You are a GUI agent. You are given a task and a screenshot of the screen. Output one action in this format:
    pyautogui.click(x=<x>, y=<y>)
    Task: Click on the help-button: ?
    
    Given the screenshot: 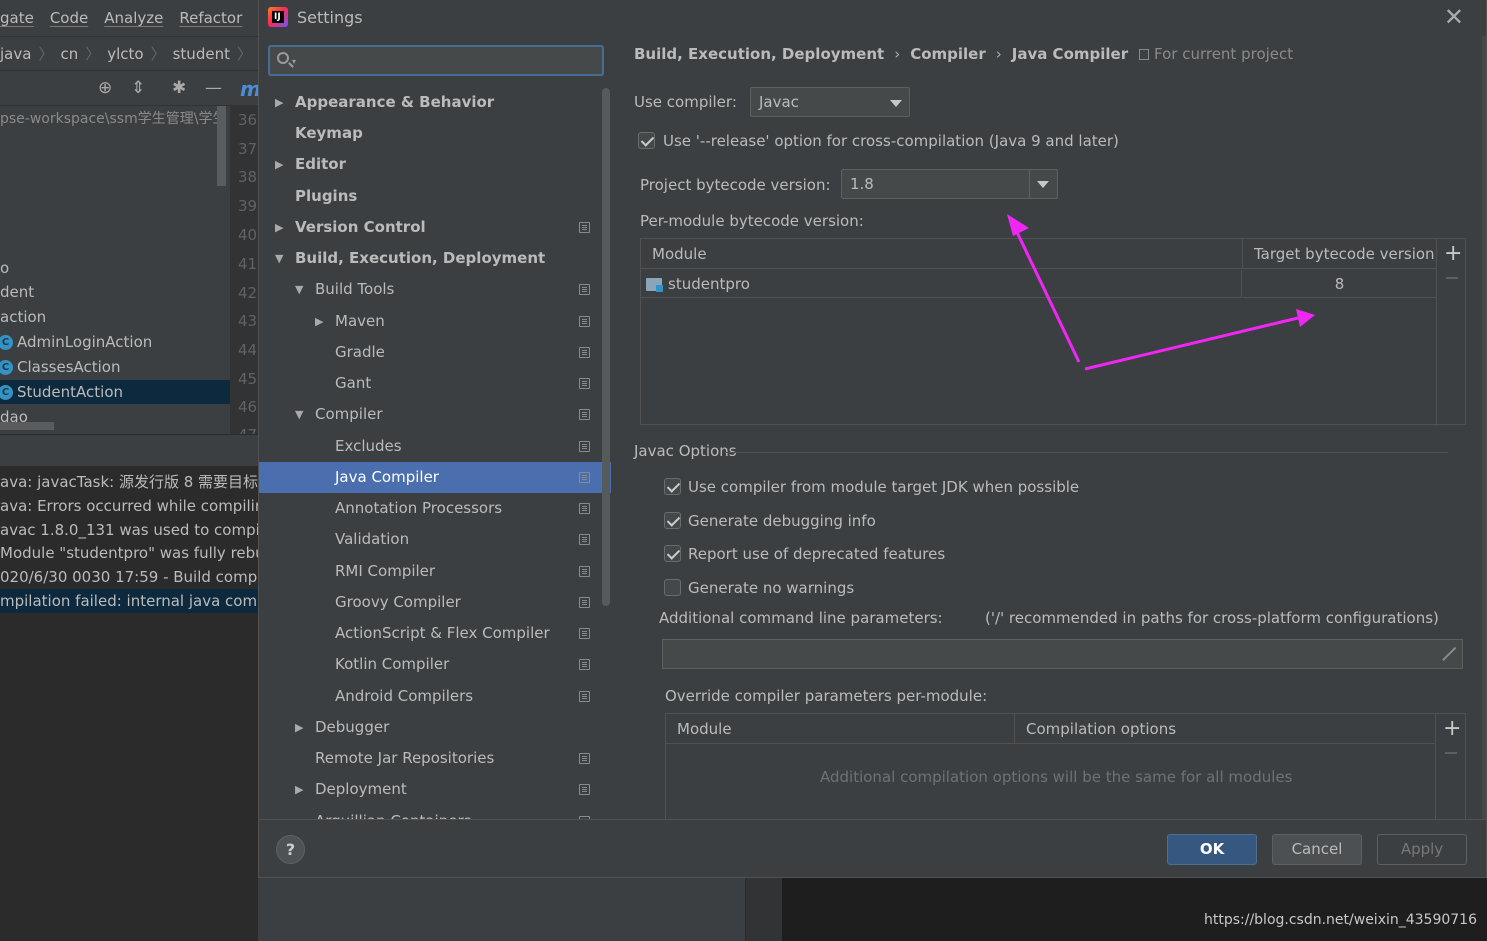 What is the action you would take?
    pyautogui.click(x=290, y=849)
    